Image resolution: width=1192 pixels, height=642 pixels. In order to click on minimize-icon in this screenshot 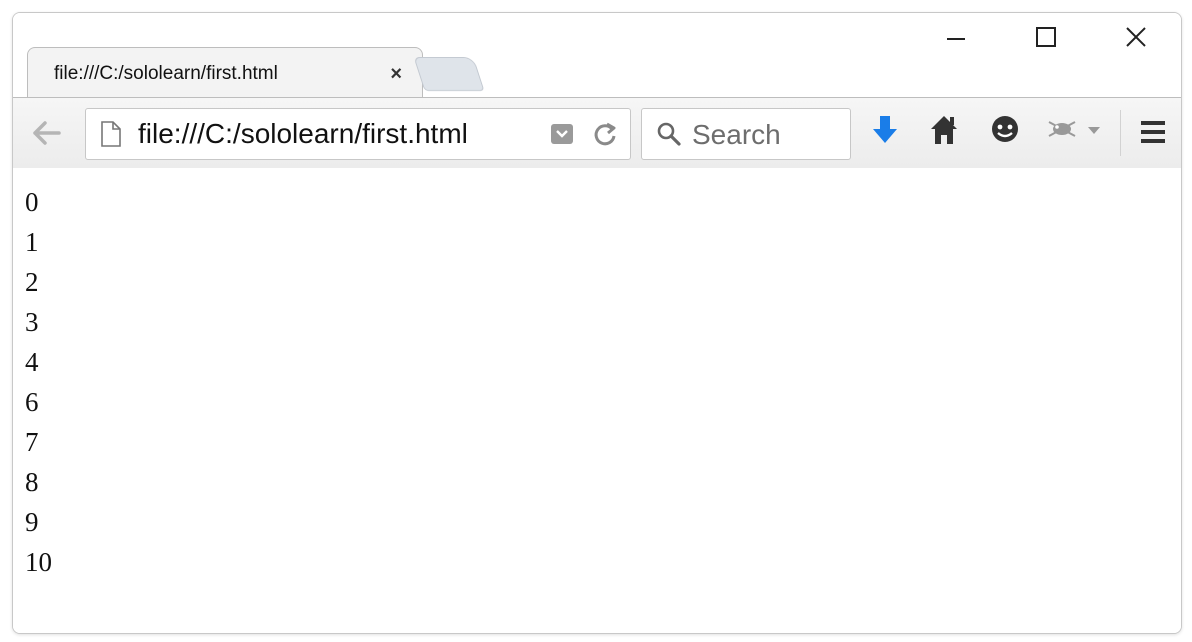, I will do `click(956, 39)`.